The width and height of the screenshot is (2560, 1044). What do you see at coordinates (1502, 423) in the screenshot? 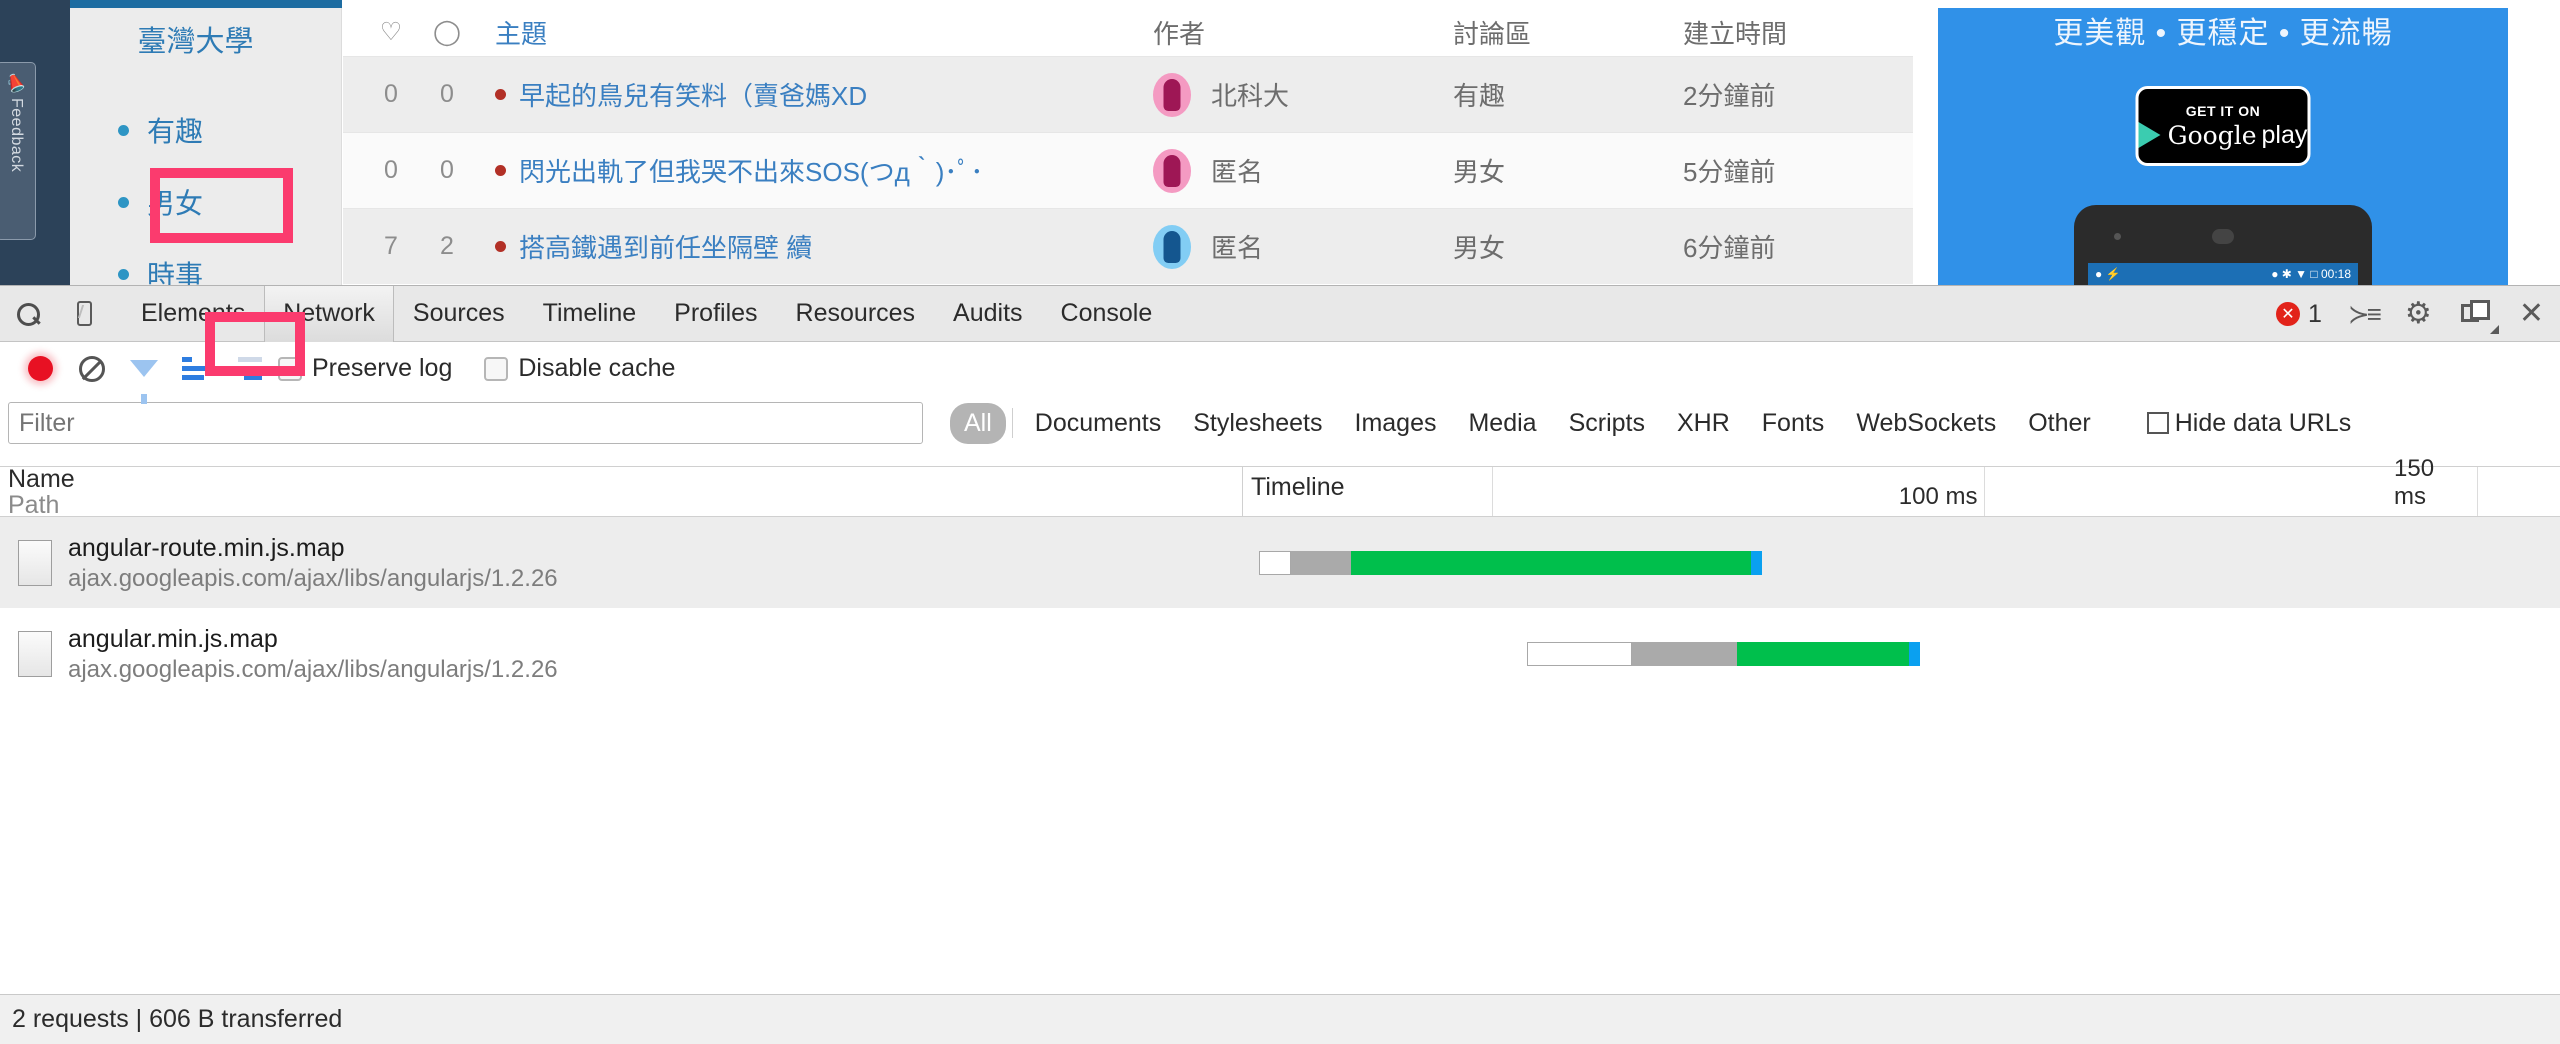
I see `filter-media: Media` at bounding box center [1502, 423].